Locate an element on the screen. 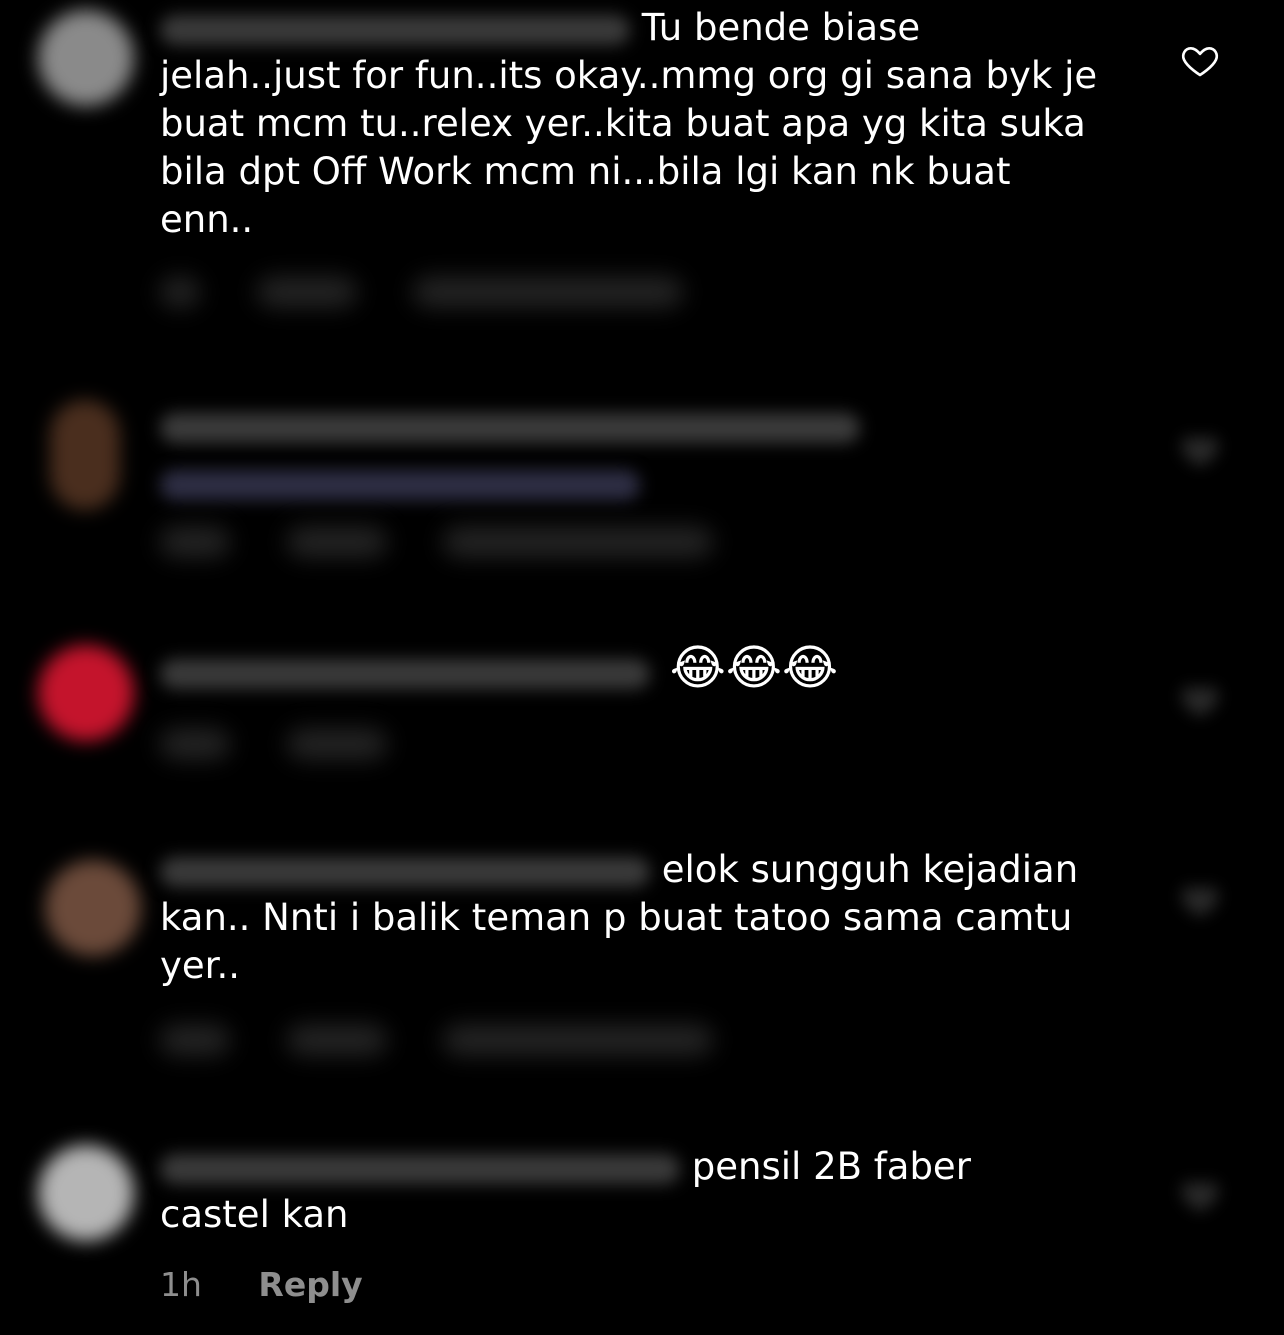 Image resolution: width=1284 pixels, height=1335 pixels. comment-item is located at coordinates (642, 480).